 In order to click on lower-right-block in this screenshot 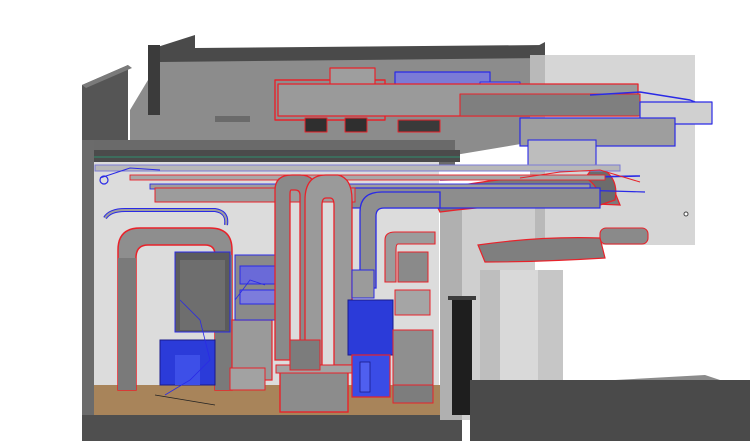, I will do `click(610, 410)`.